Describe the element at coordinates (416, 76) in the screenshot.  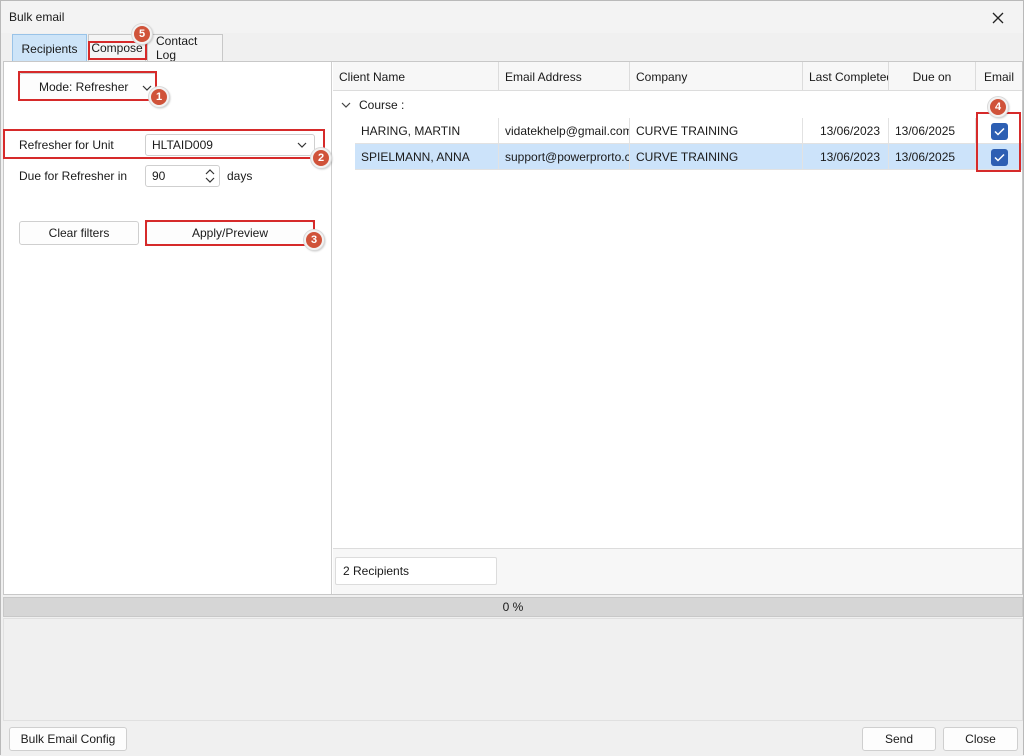
I see `column-client-name: Client Name` at that location.